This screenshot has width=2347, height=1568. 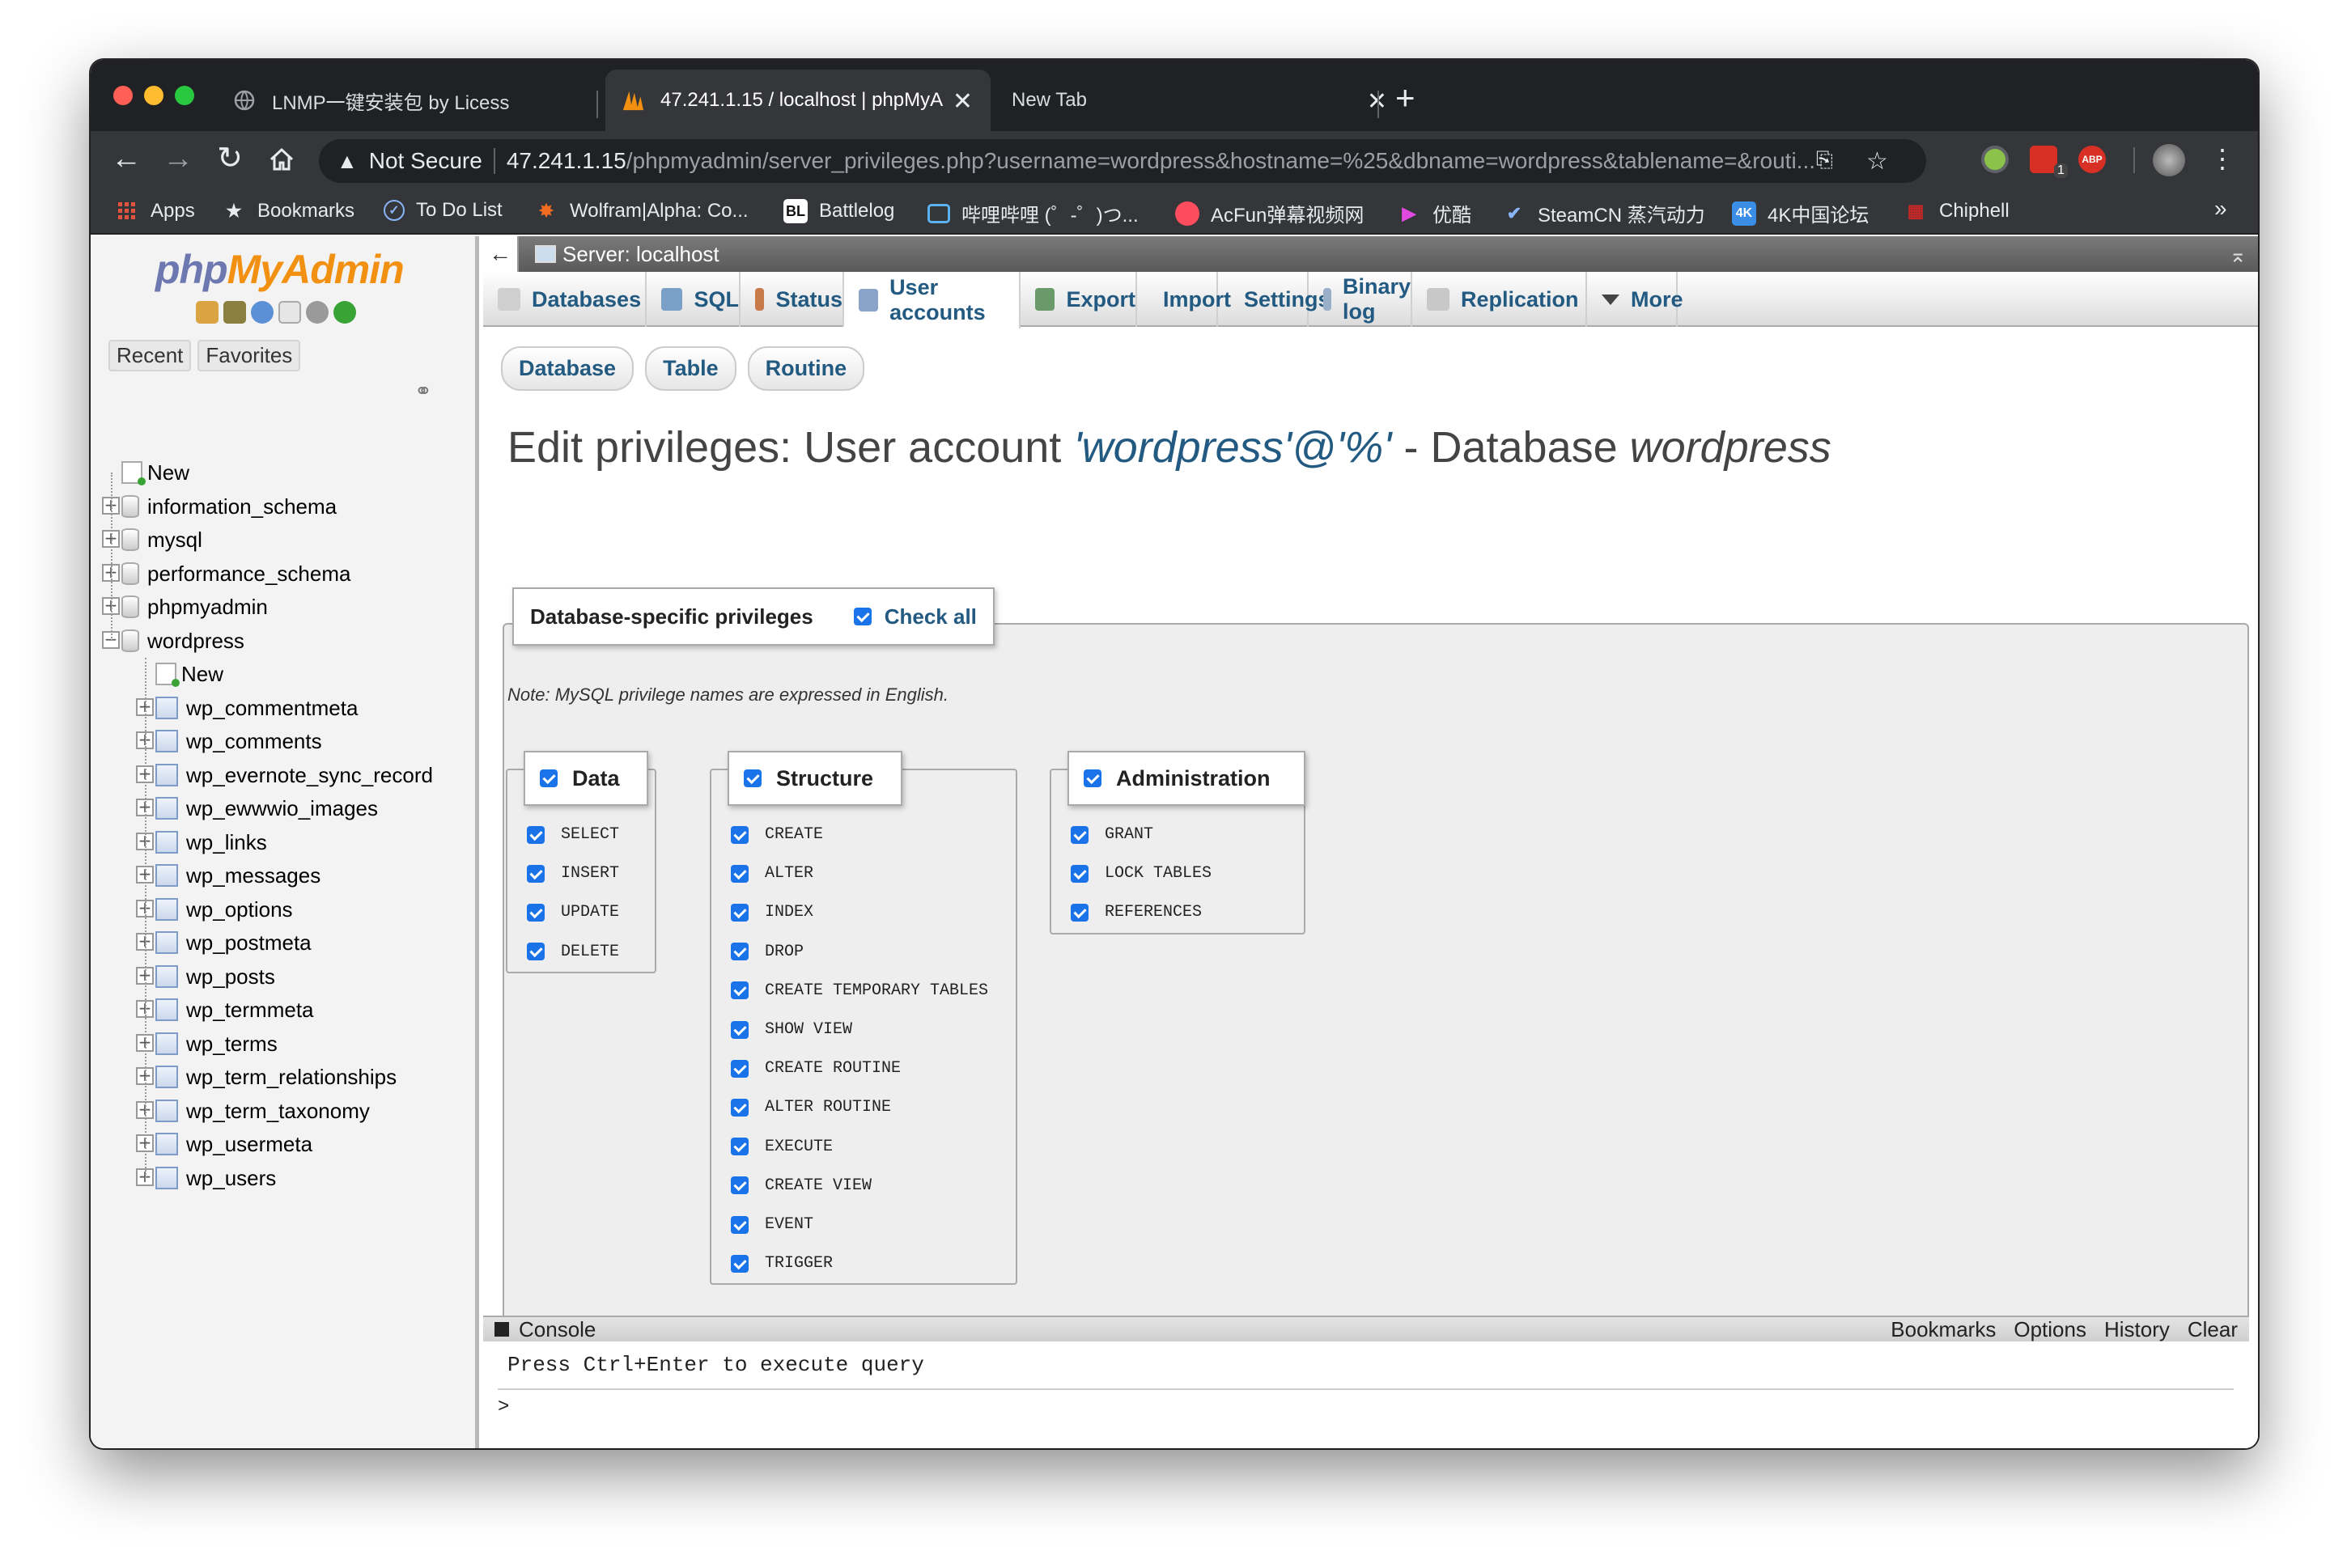 What do you see at coordinates (288, 1145) in the screenshot?
I see `tree-node: + wp_usermeta` at bounding box center [288, 1145].